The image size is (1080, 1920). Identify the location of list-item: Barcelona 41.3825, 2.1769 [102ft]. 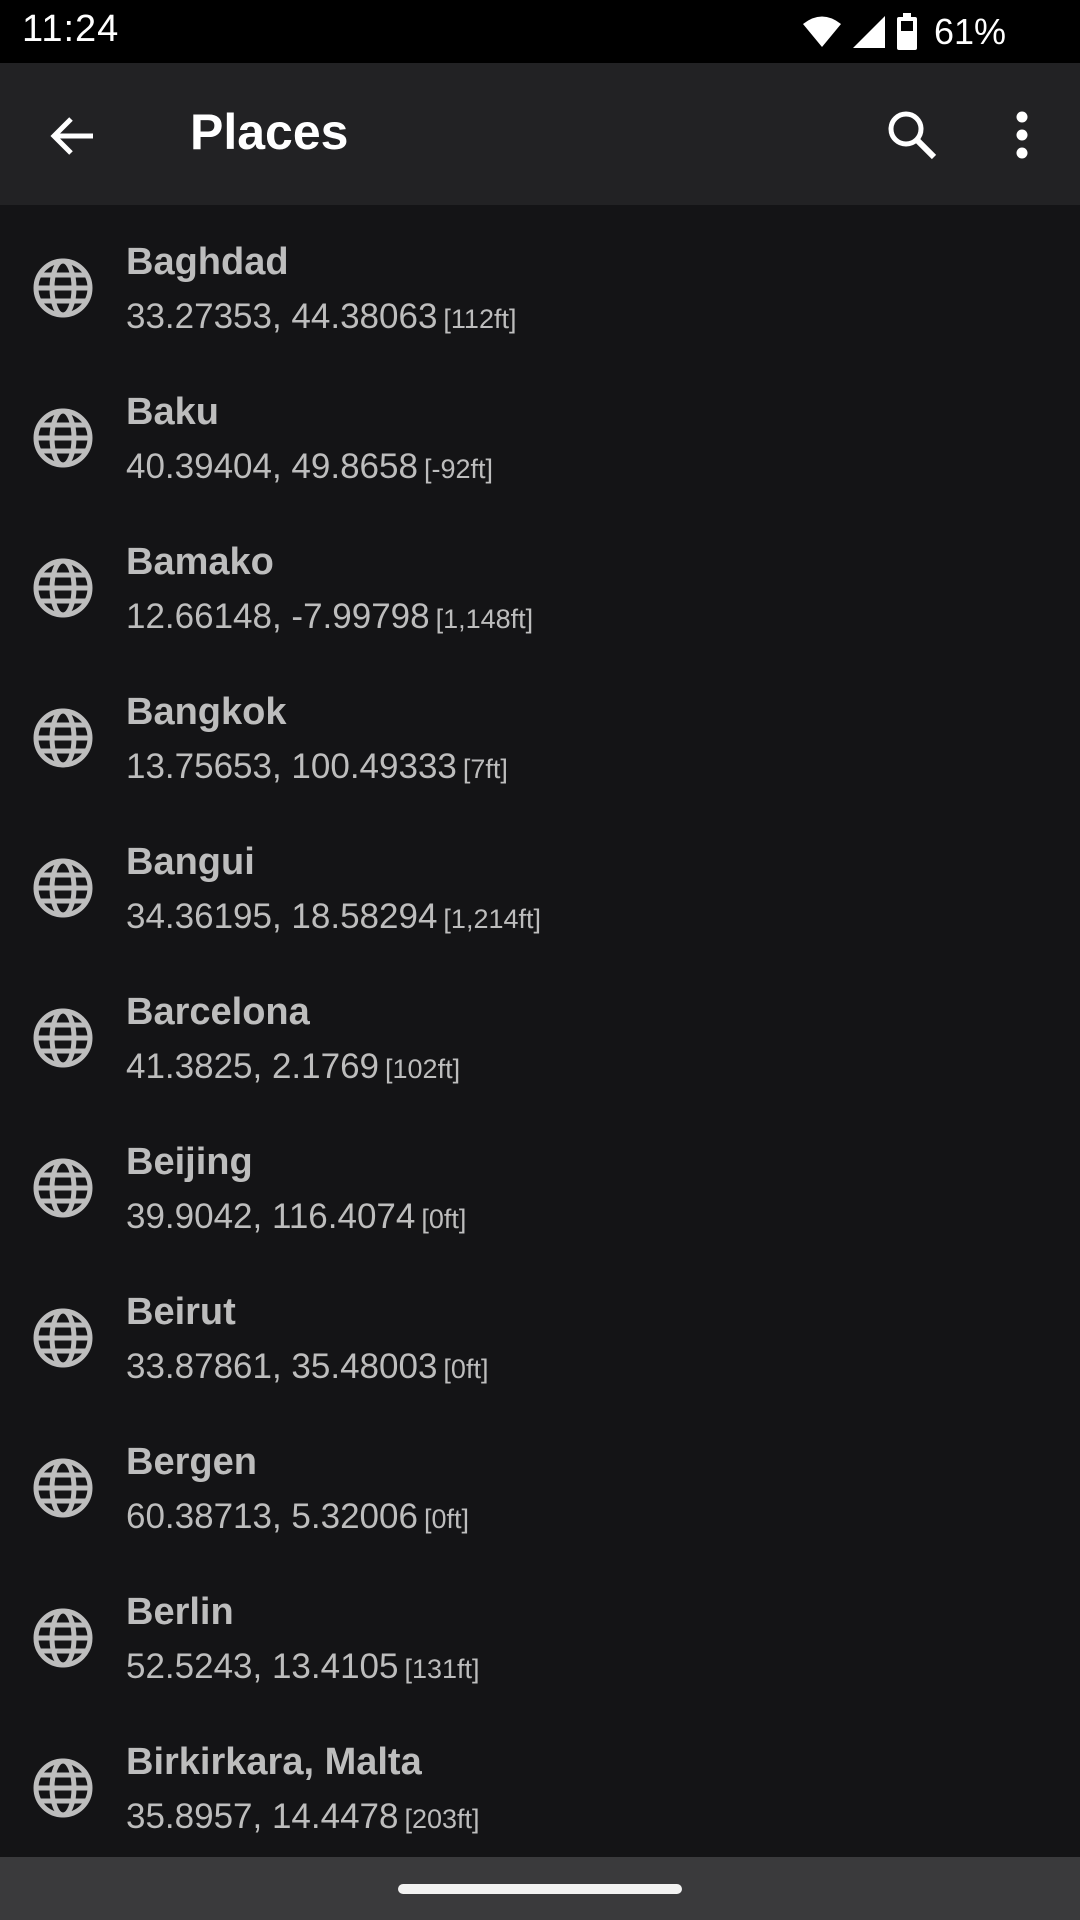
(540, 1030).